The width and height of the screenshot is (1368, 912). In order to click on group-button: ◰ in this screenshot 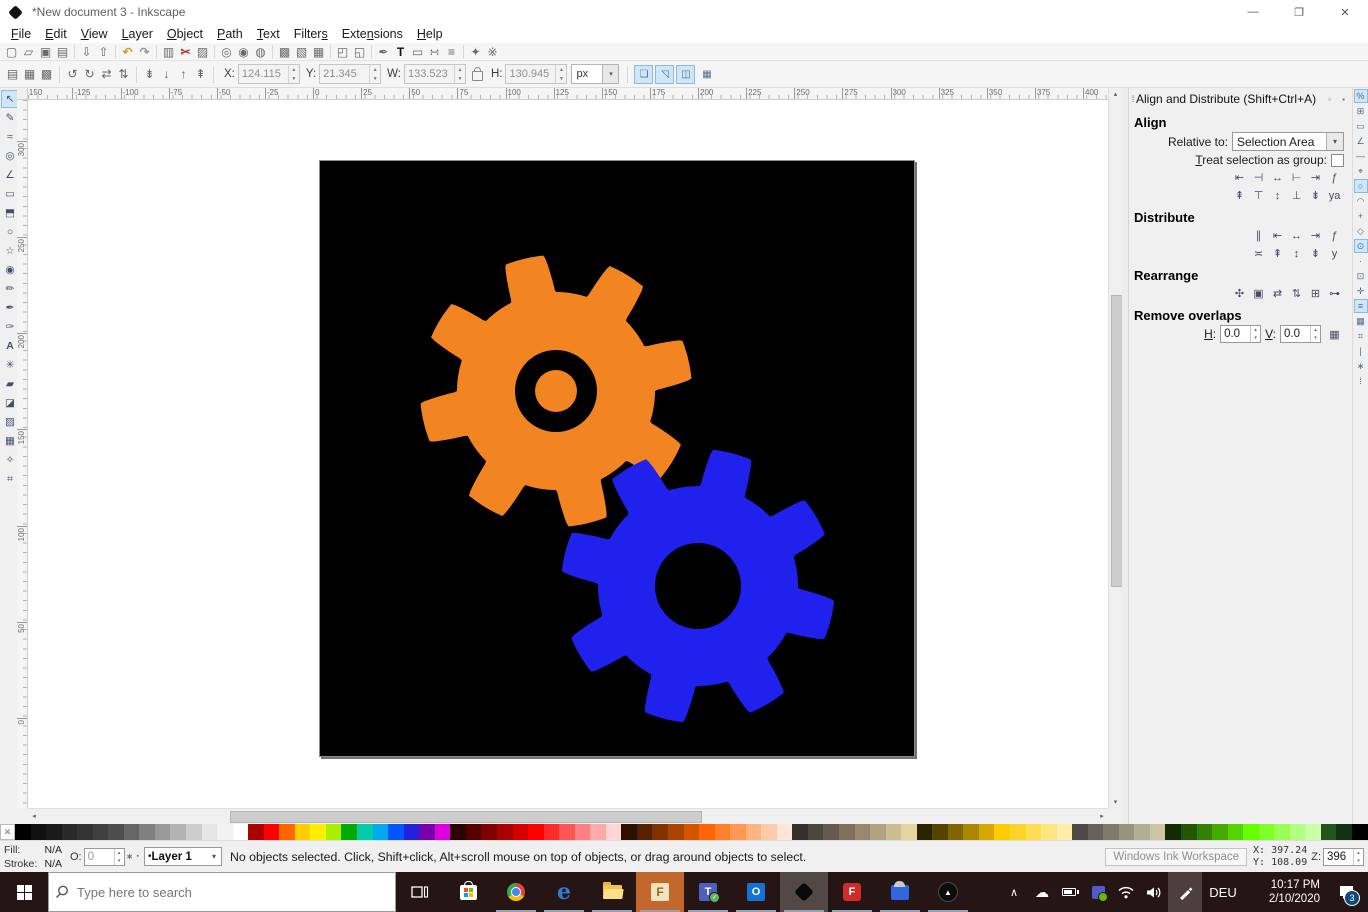, I will do `click(342, 52)`.